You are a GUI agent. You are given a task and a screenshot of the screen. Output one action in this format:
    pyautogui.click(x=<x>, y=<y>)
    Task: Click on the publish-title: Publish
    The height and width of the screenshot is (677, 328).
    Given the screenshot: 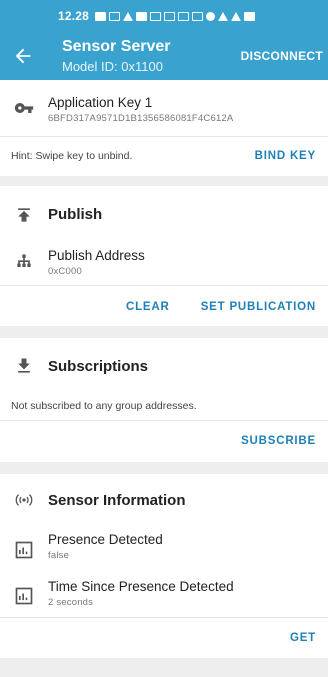 What is the action you would take?
    pyautogui.click(x=75, y=214)
    